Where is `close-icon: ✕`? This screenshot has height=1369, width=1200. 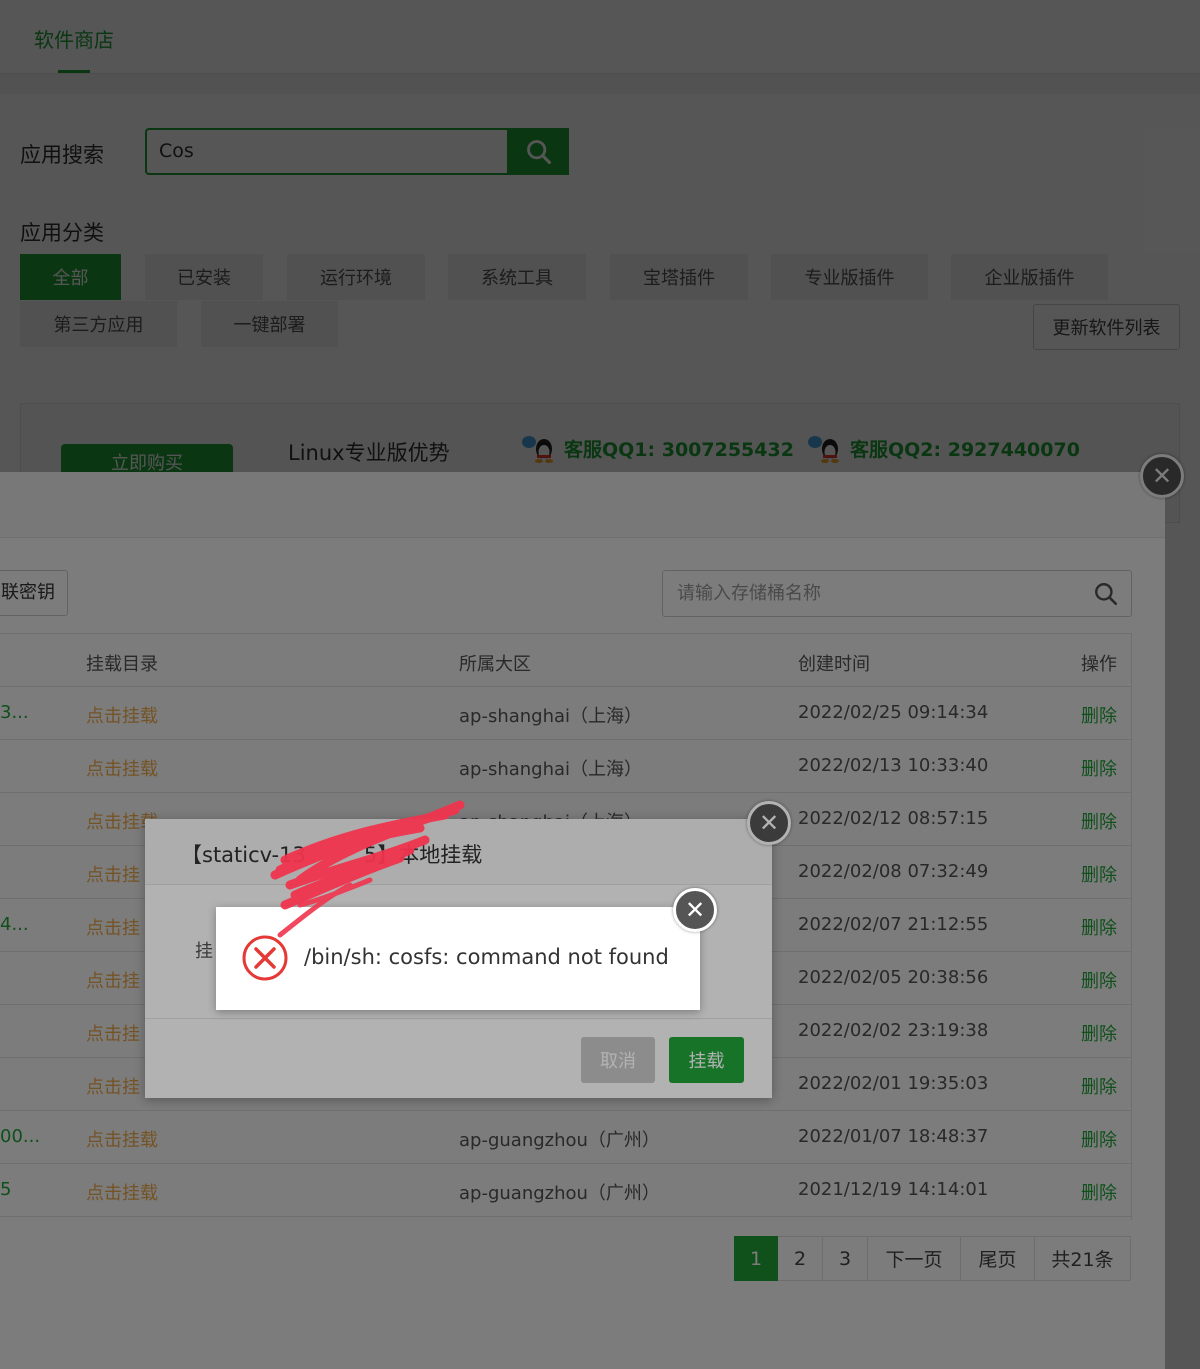
close-icon: ✕ is located at coordinates (695, 910).